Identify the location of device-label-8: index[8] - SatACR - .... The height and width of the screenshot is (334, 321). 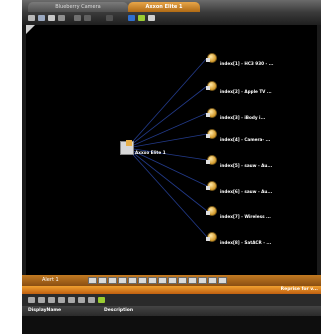
(246, 242).